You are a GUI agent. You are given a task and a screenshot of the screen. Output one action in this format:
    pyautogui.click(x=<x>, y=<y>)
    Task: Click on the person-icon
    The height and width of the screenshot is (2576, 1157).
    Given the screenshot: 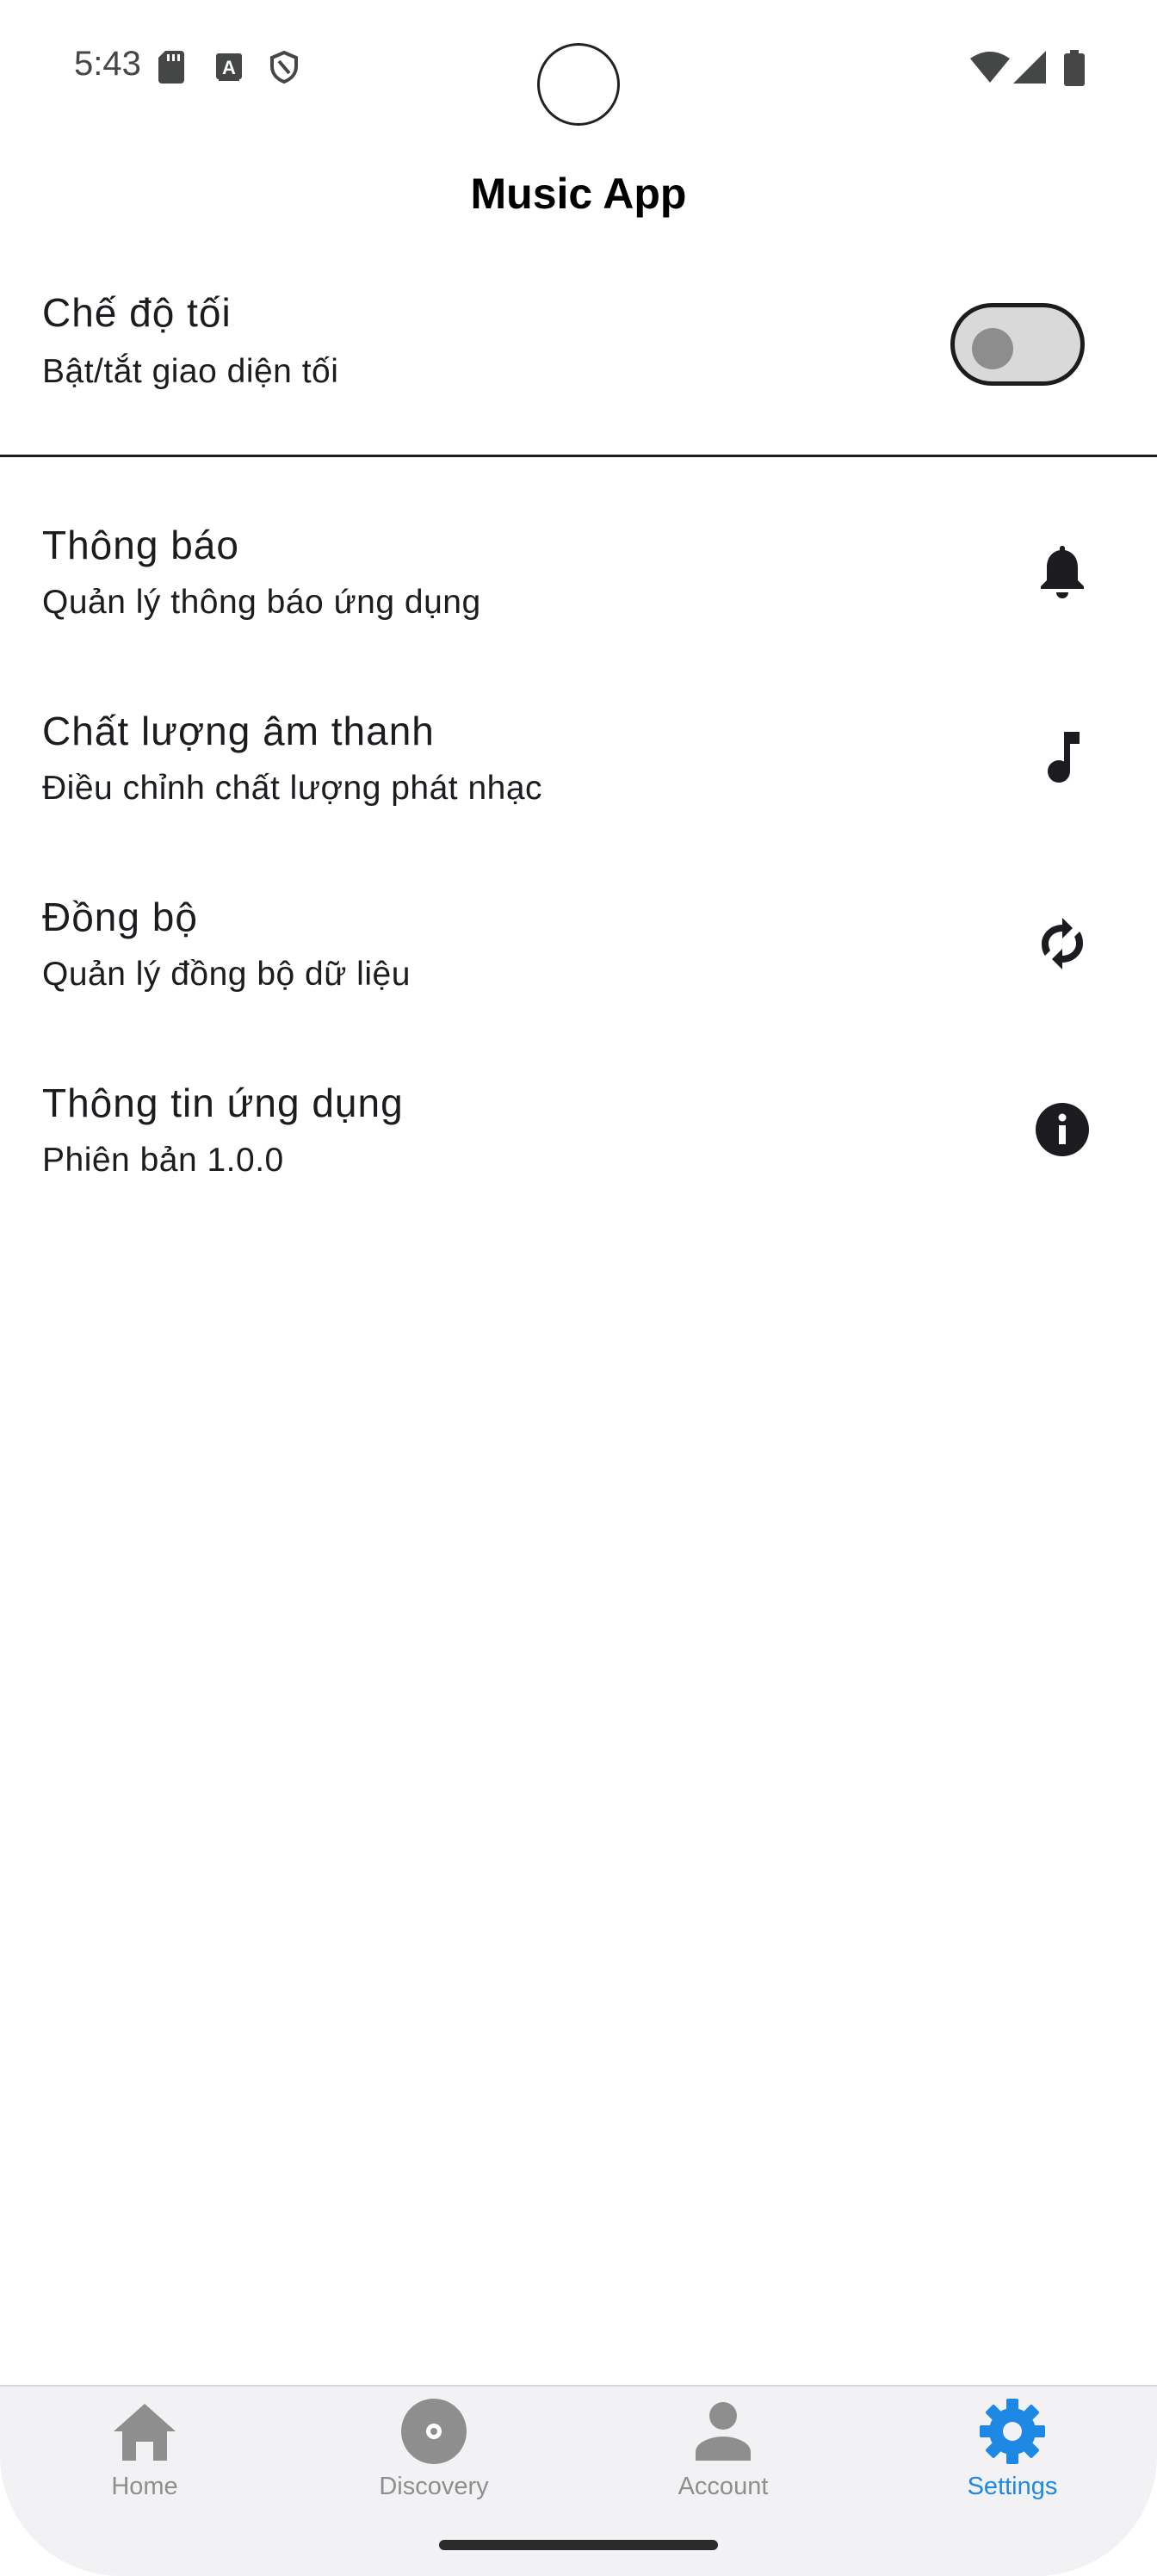 What is the action you would take?
    pyautogui.click(x=723, y=2432)
    